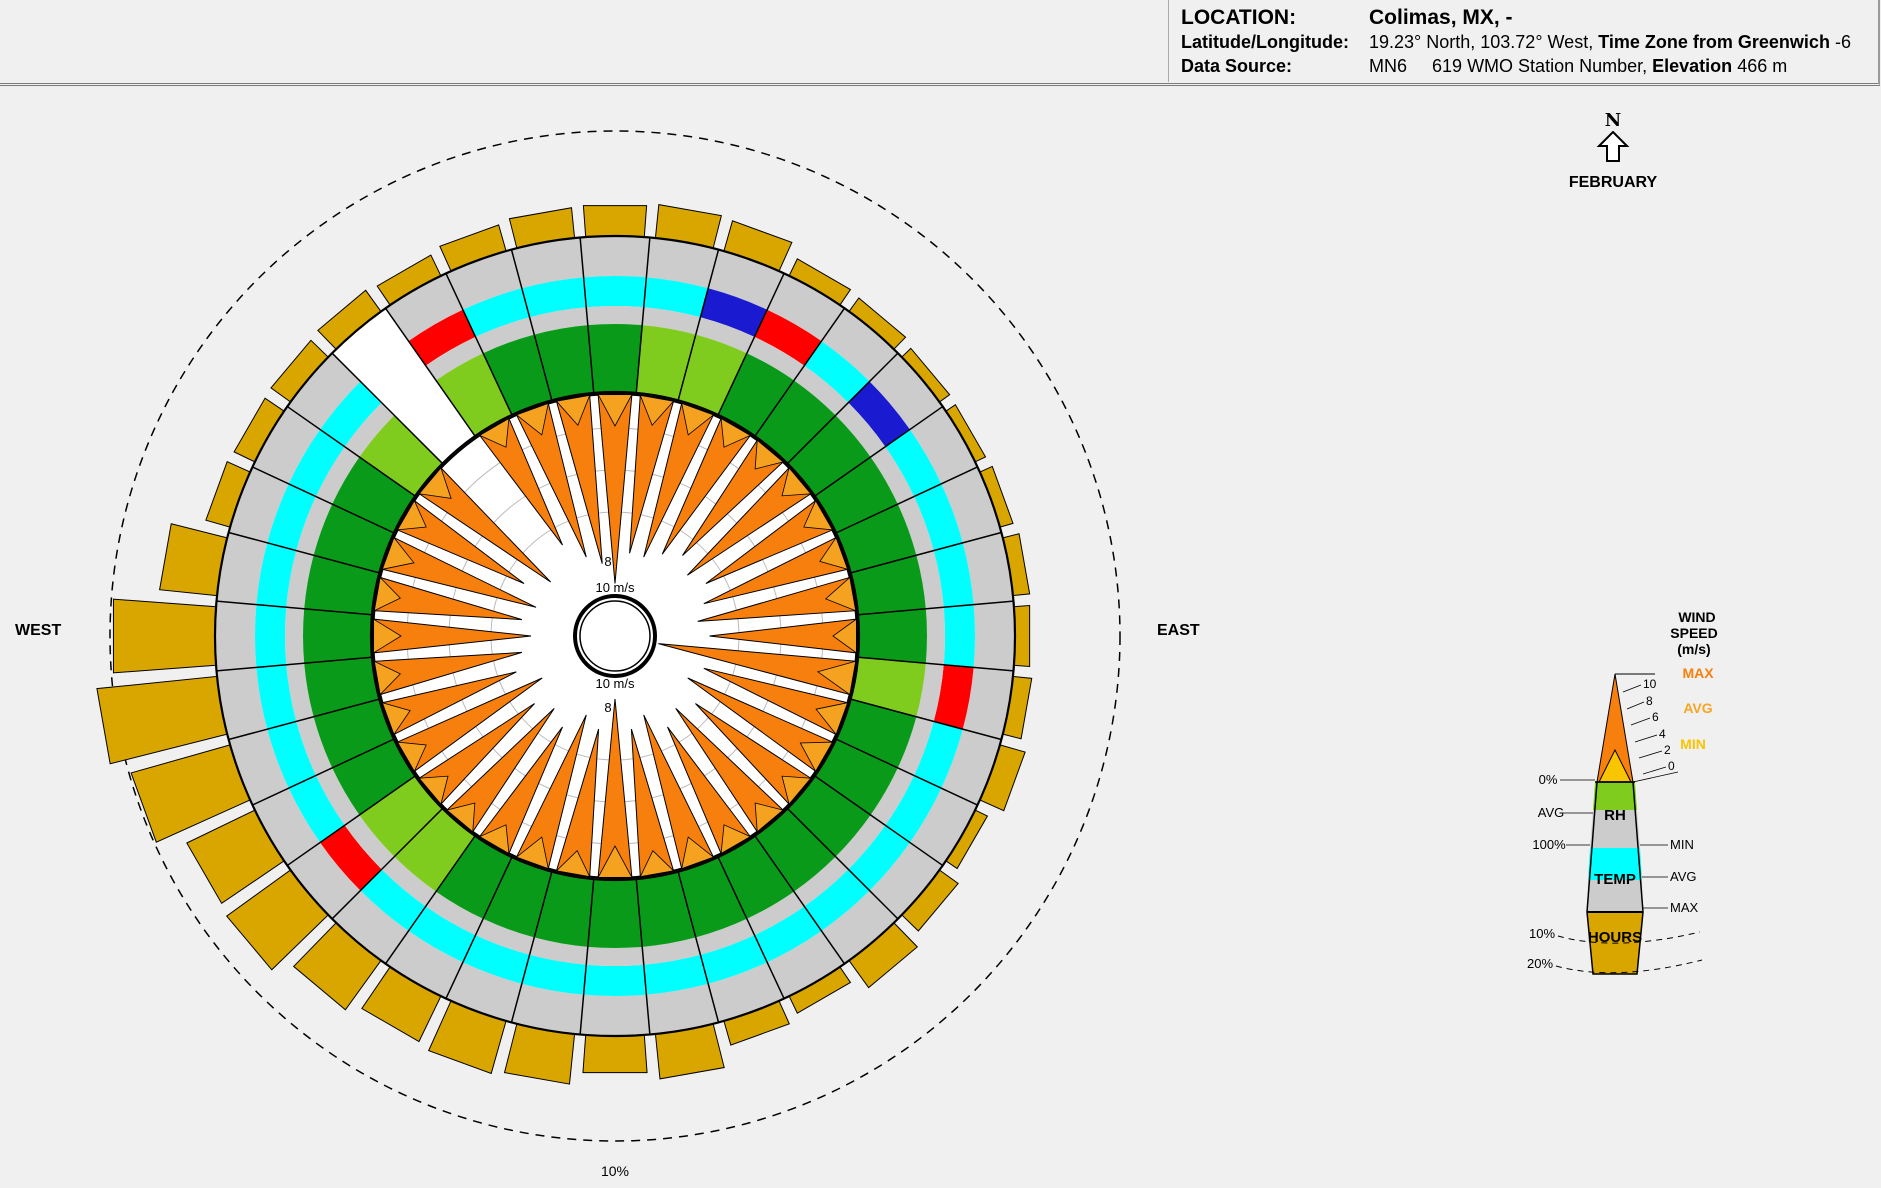  I want to click on legend-speed-tick: 4, so click(1662, 734).